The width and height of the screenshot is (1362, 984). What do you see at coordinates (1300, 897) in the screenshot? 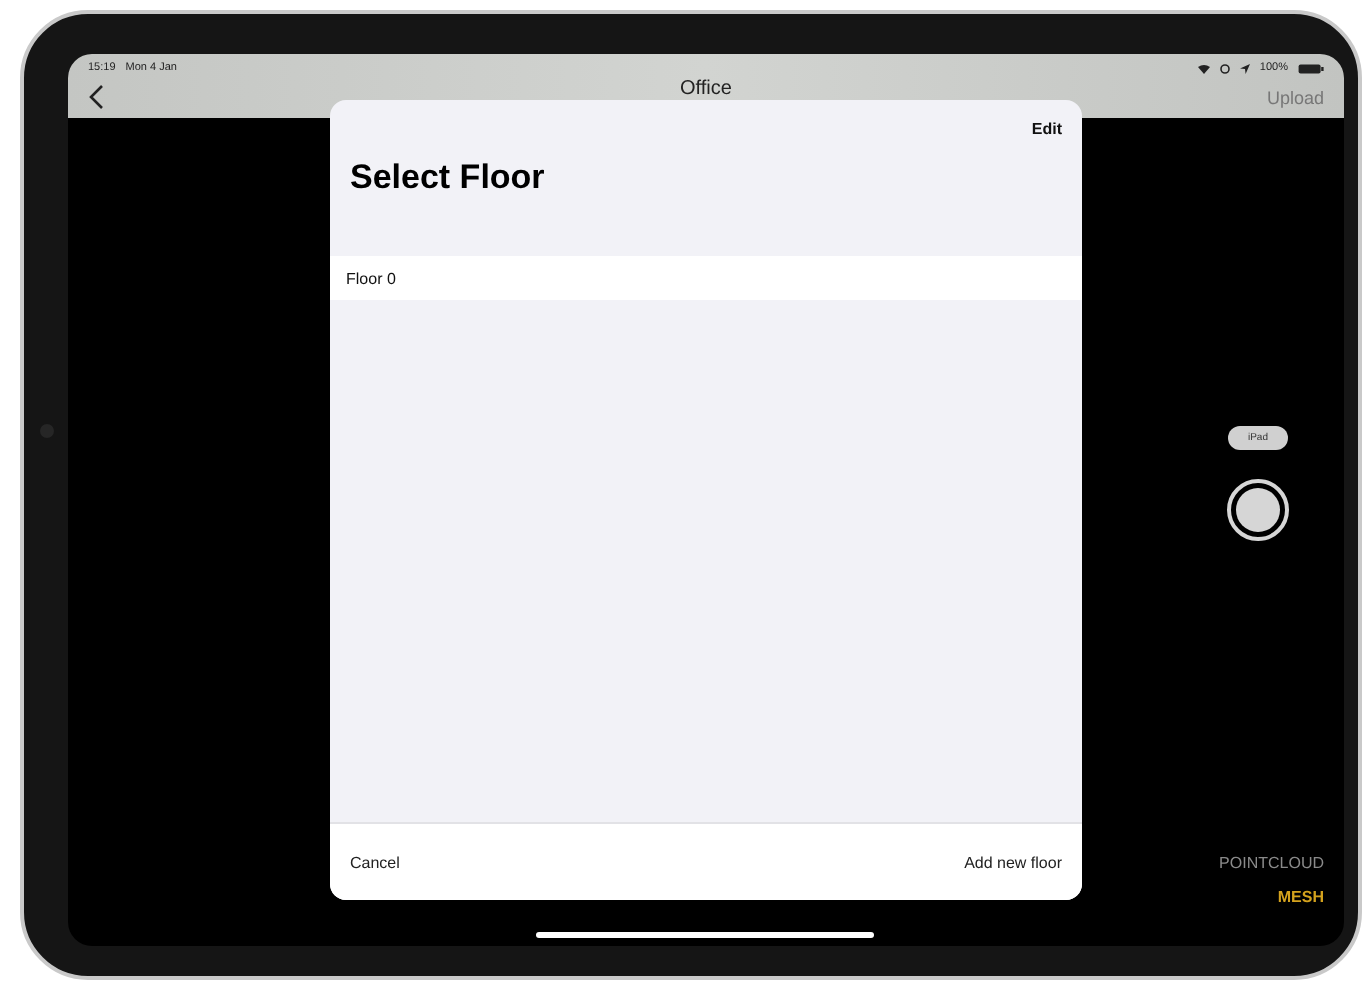
I see `capture-mode: MESH` at bounding box center [1300, 897].